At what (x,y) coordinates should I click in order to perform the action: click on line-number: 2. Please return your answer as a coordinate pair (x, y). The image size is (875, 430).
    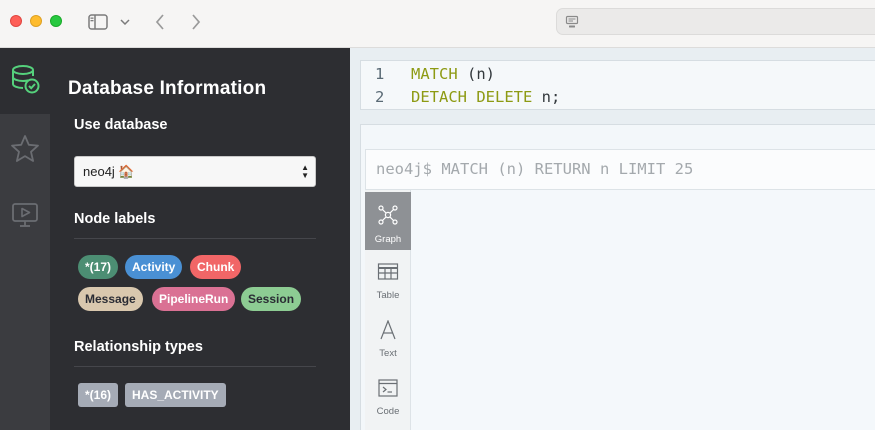
    Looking at the image, I should click on (380, 97).